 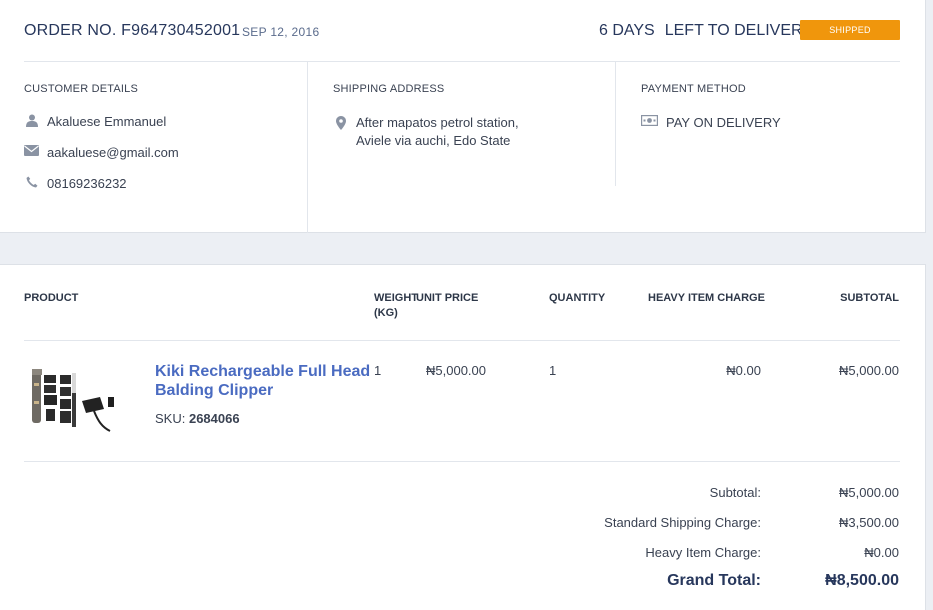 I want to click on map-pin-icon, so click(x=340, y=122).